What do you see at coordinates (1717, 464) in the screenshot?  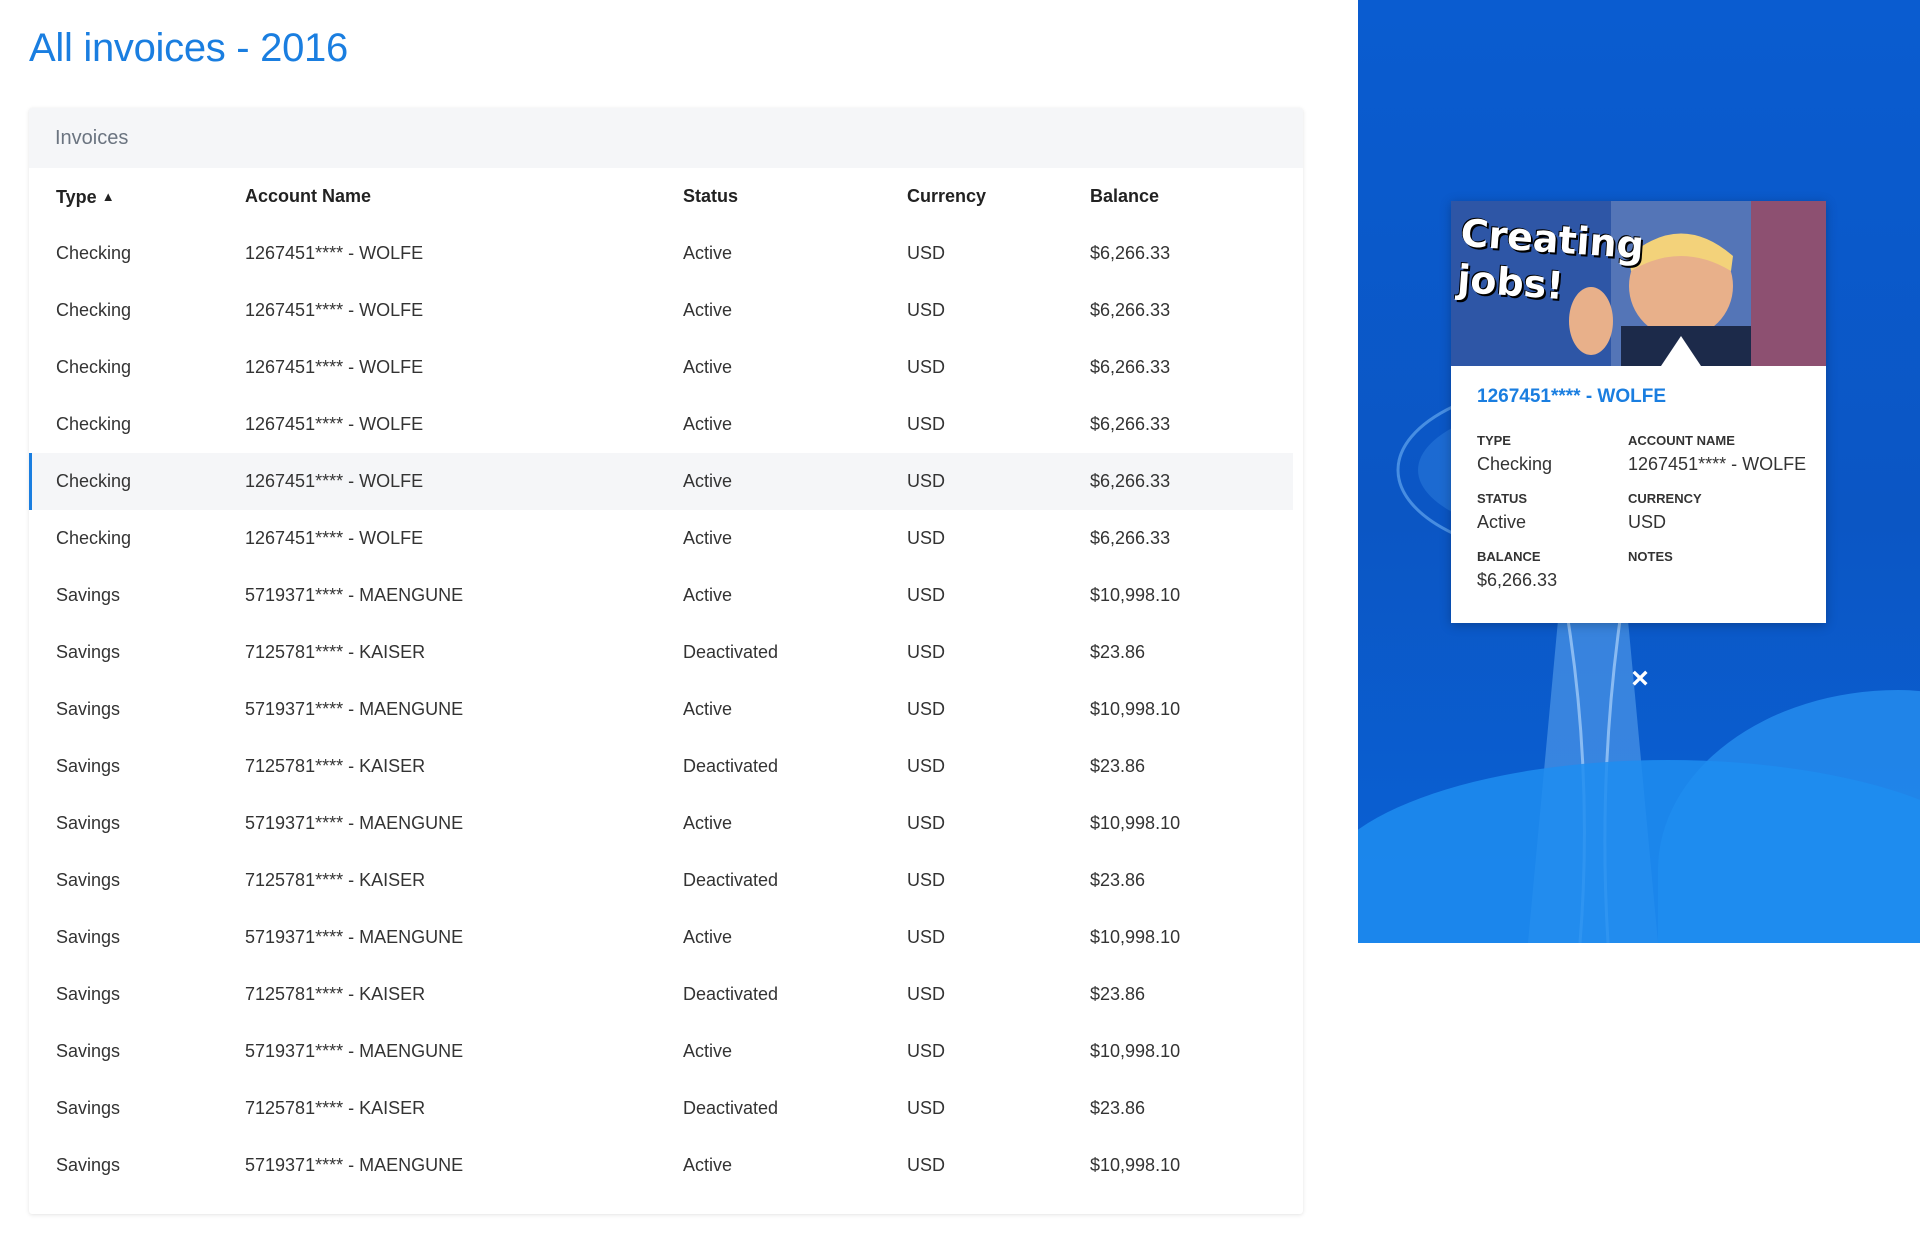 I see `popup-account-name-value: 1267451**** - WOLFE` at bounding box center [1717, 464].